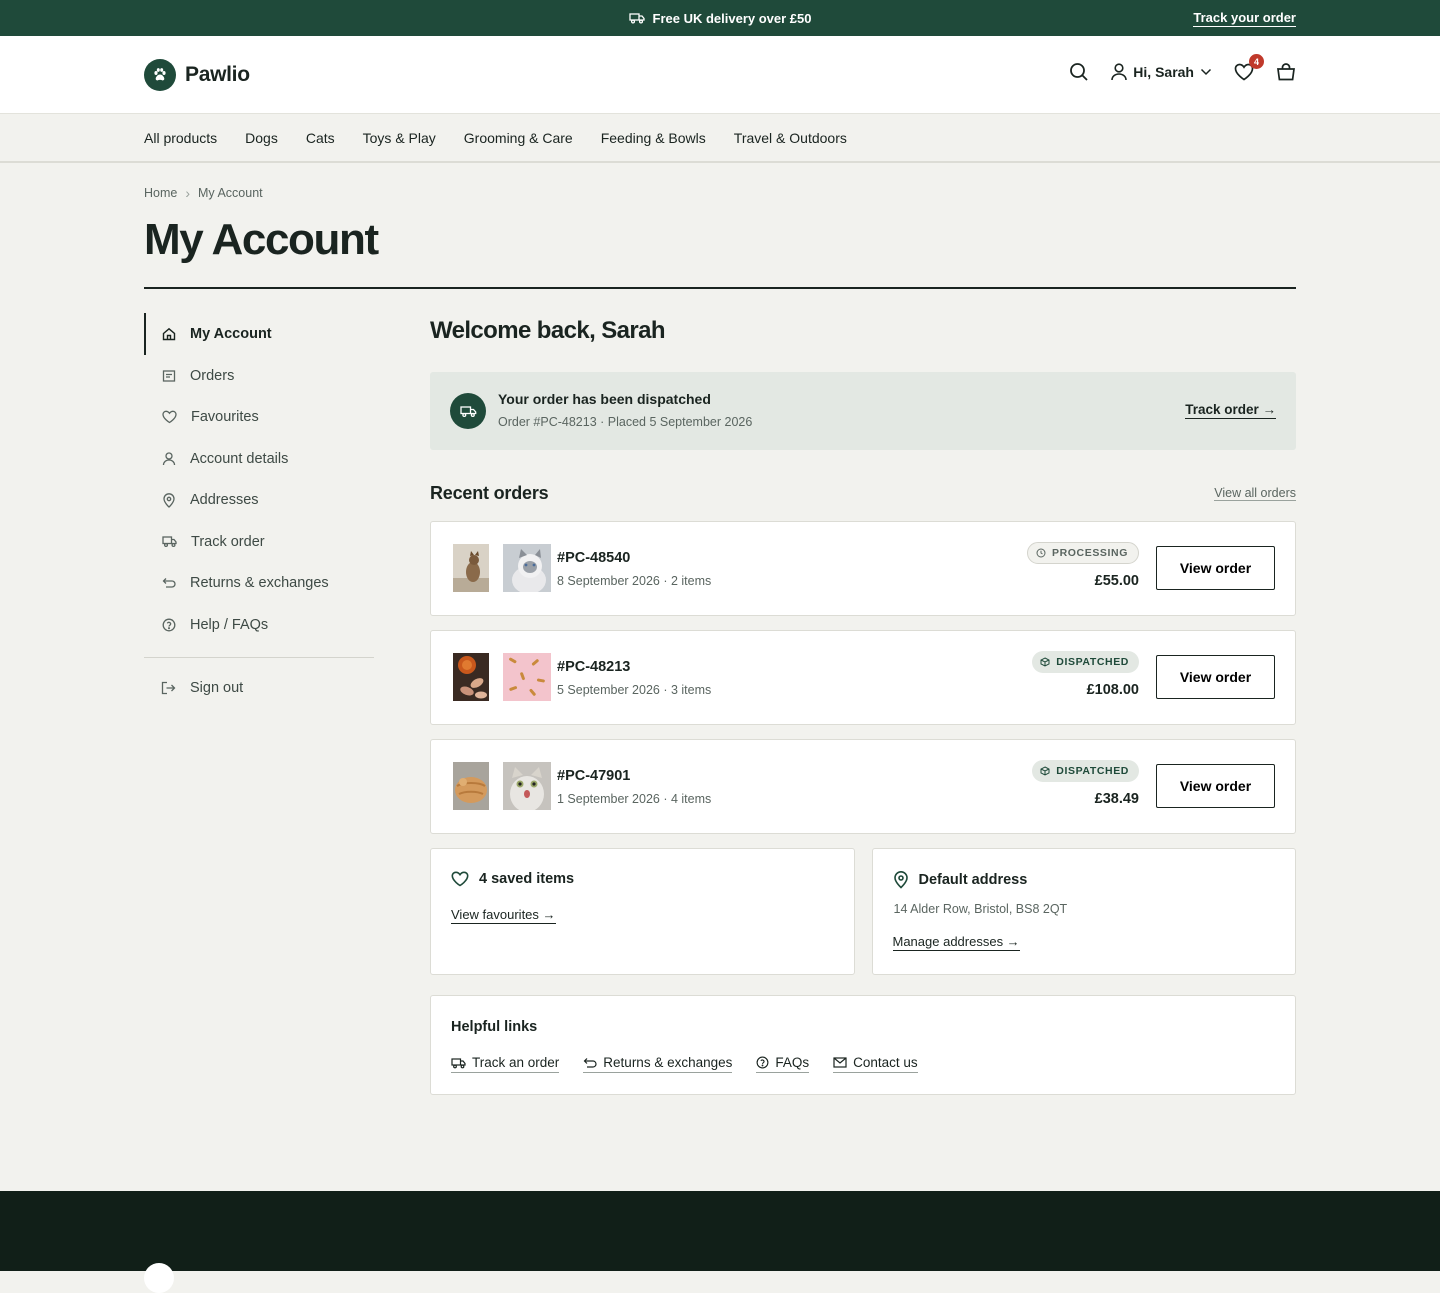 This screenshot has height=1293, width=1440. What do you see at coordinates (168, 688) in the screenshot?
I see `sign-out-icon` at bounding box center [168, 688].